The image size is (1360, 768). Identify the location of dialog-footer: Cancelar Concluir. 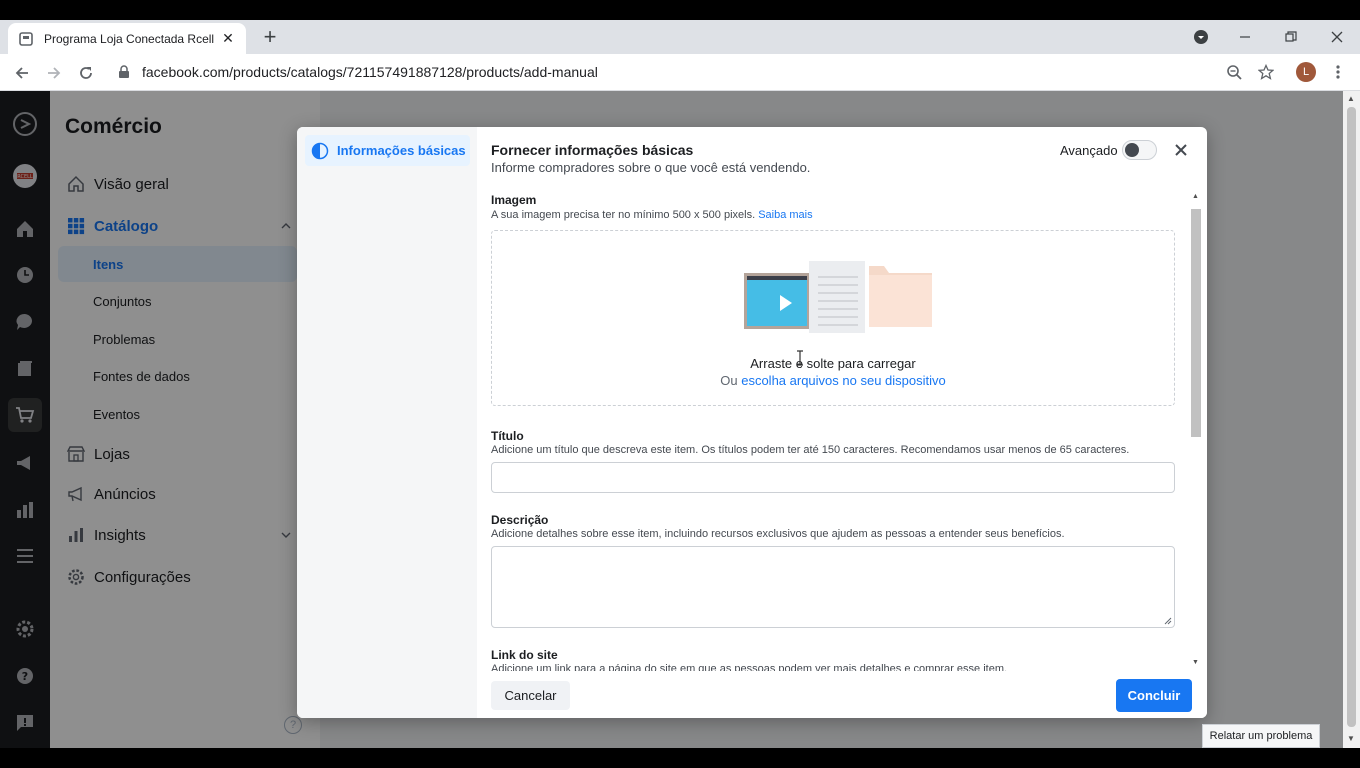
(842, 694).